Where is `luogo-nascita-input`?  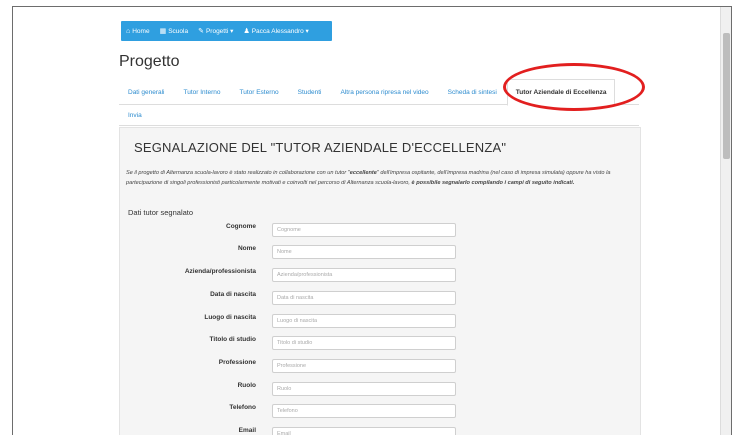 luogo-nascita-input is located at coordinates (364, 321).